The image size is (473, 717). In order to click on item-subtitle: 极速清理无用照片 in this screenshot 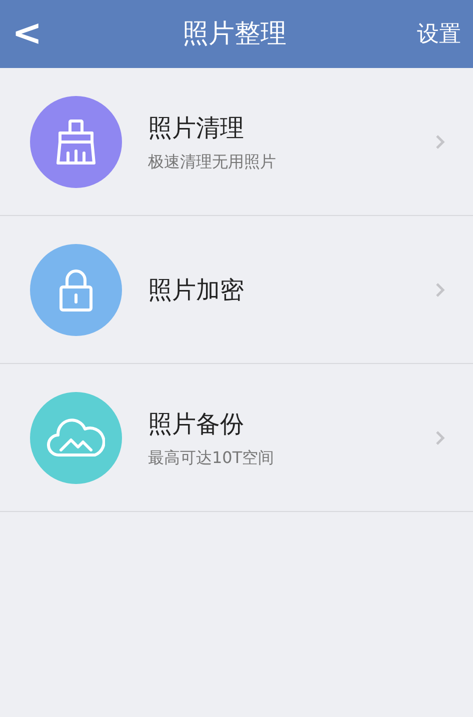, I will do `click(212, 161)`.